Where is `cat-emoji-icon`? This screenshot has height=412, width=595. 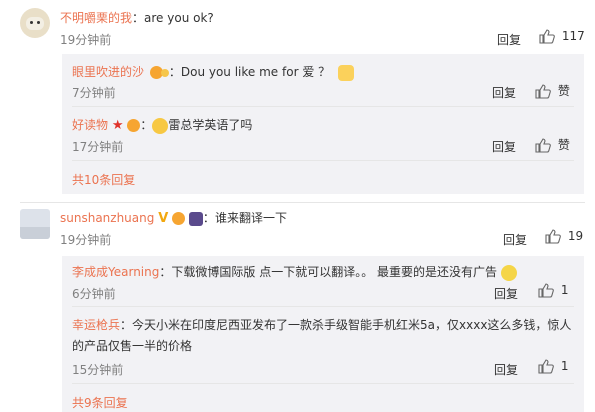 cat-emoji-icon is located at coordinates (345, 72).